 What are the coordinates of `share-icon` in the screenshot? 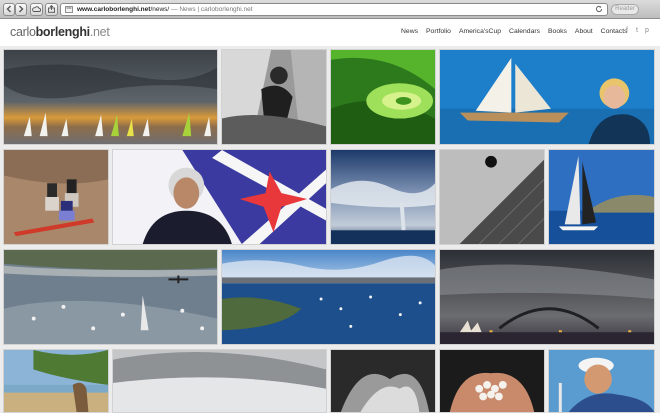 It's located at (51, 9).